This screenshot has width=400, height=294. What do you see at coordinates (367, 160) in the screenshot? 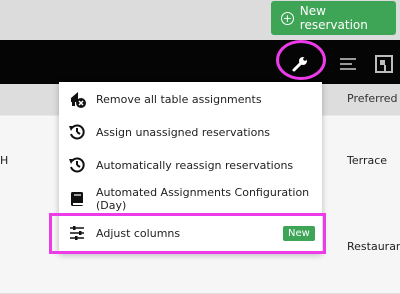
I see `table-cell-preferred: Terrace` at bounding box center [367, 160].